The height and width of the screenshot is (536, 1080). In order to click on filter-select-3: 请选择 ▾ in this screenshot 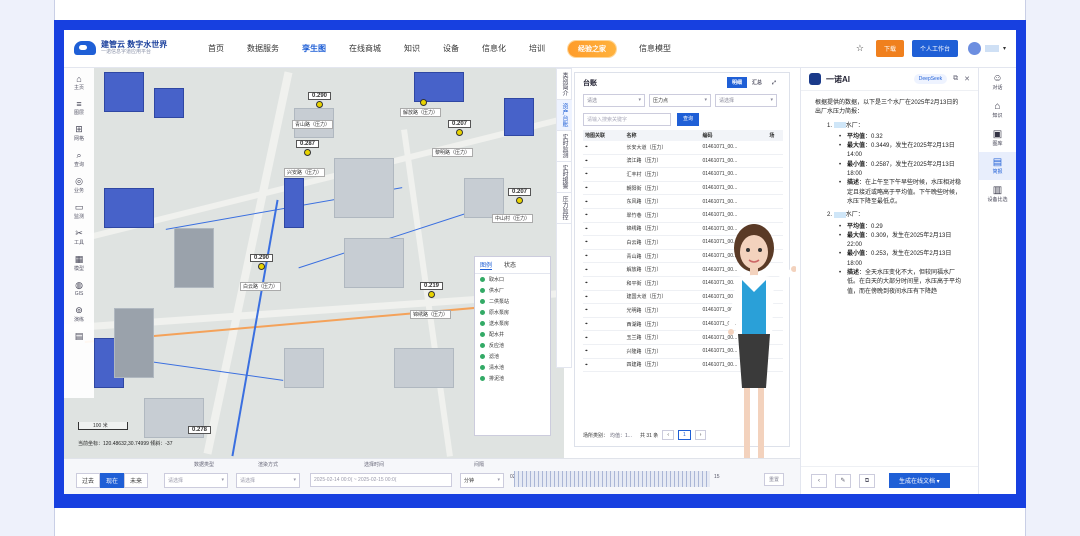, I will do `click(746, 100)`.